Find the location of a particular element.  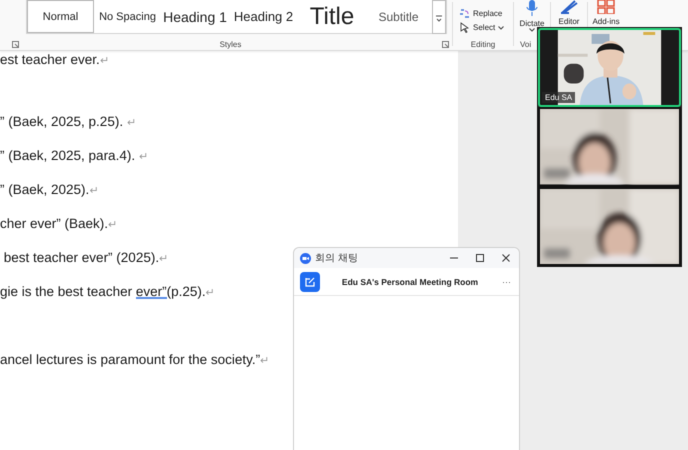

grid-icon is located at coordinates (606, 7).